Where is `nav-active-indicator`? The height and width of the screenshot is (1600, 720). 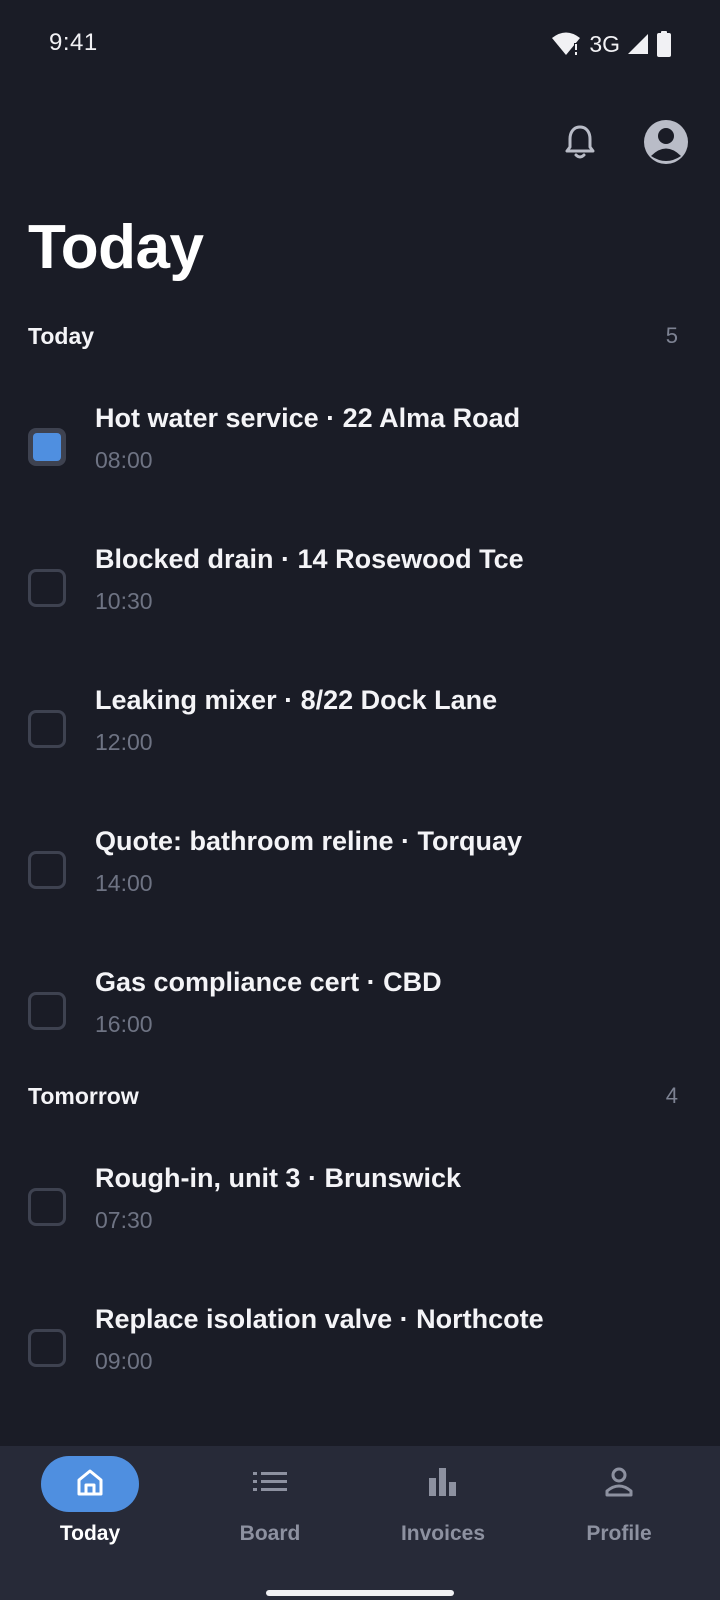 nav-active-indicator is located at coordinates (90, 1484).